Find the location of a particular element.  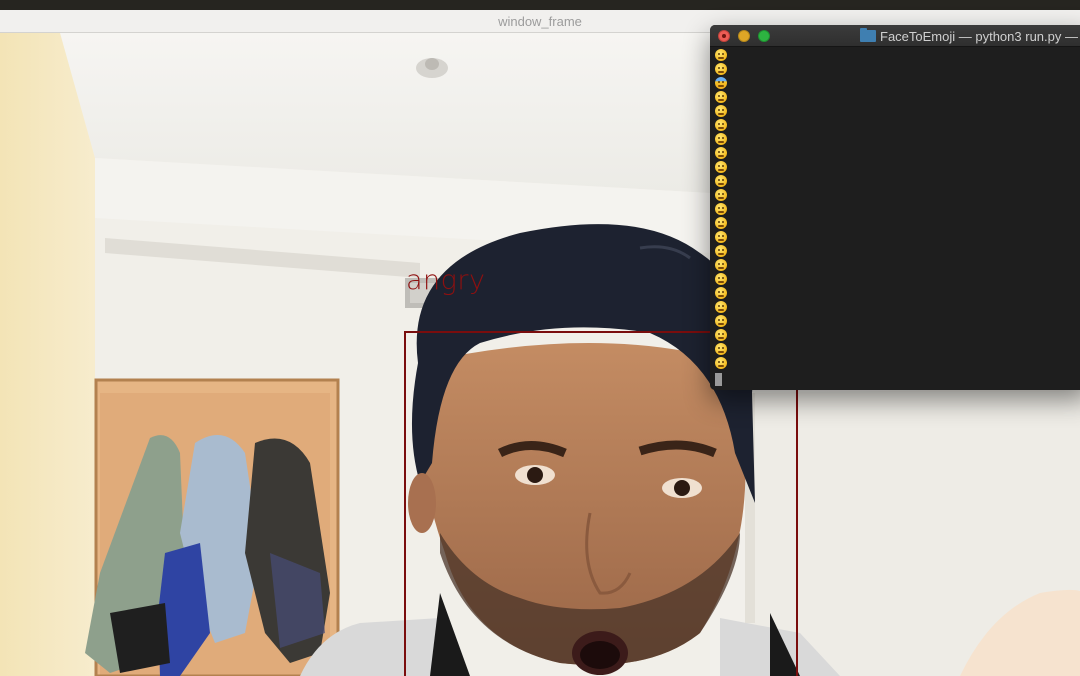

terminal-cursor is located at coordinates (718, 379).